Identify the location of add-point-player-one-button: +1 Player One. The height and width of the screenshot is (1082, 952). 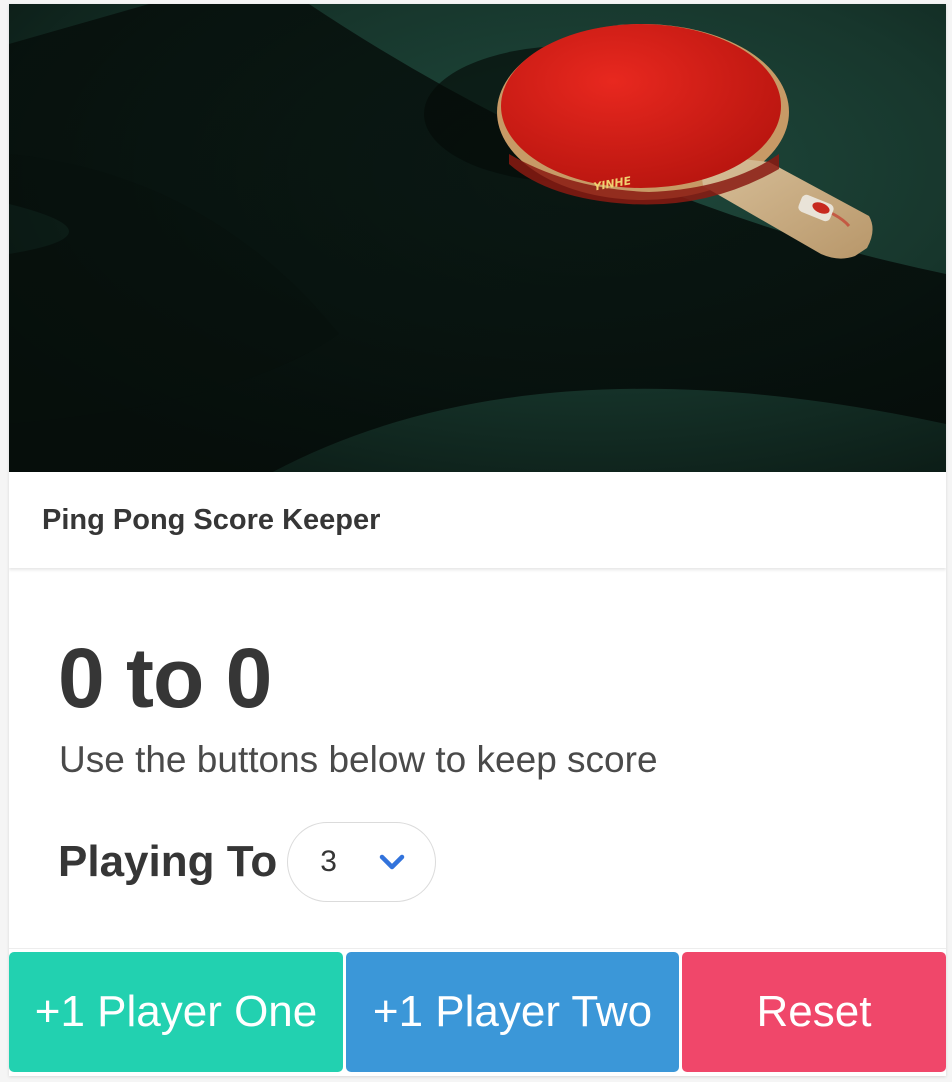
(176, 1012).